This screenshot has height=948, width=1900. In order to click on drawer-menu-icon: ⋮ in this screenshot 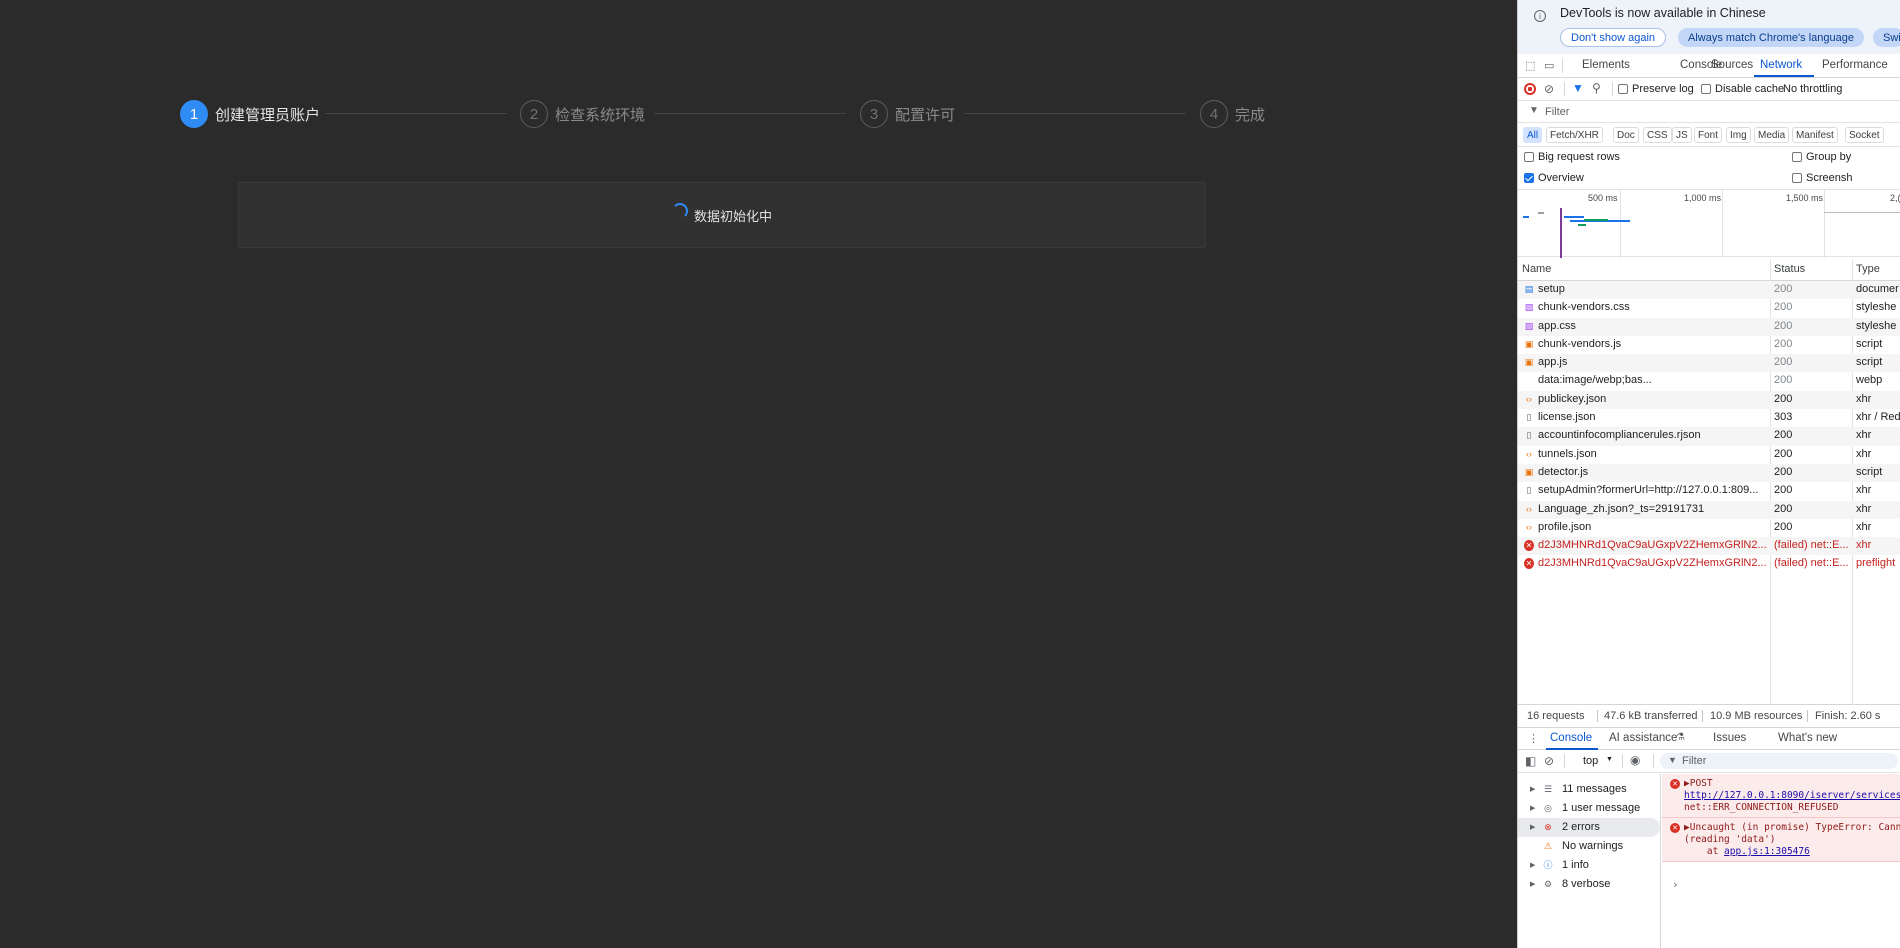, I will do `click(1533, 738)`.